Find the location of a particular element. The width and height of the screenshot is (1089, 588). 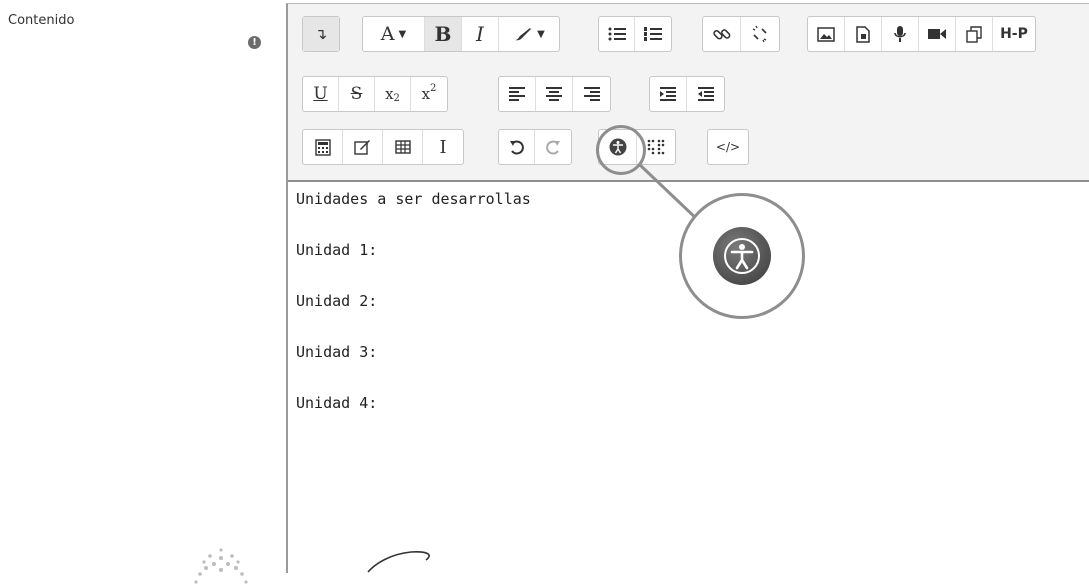

edit-icon is located at coordinates (362, 147).